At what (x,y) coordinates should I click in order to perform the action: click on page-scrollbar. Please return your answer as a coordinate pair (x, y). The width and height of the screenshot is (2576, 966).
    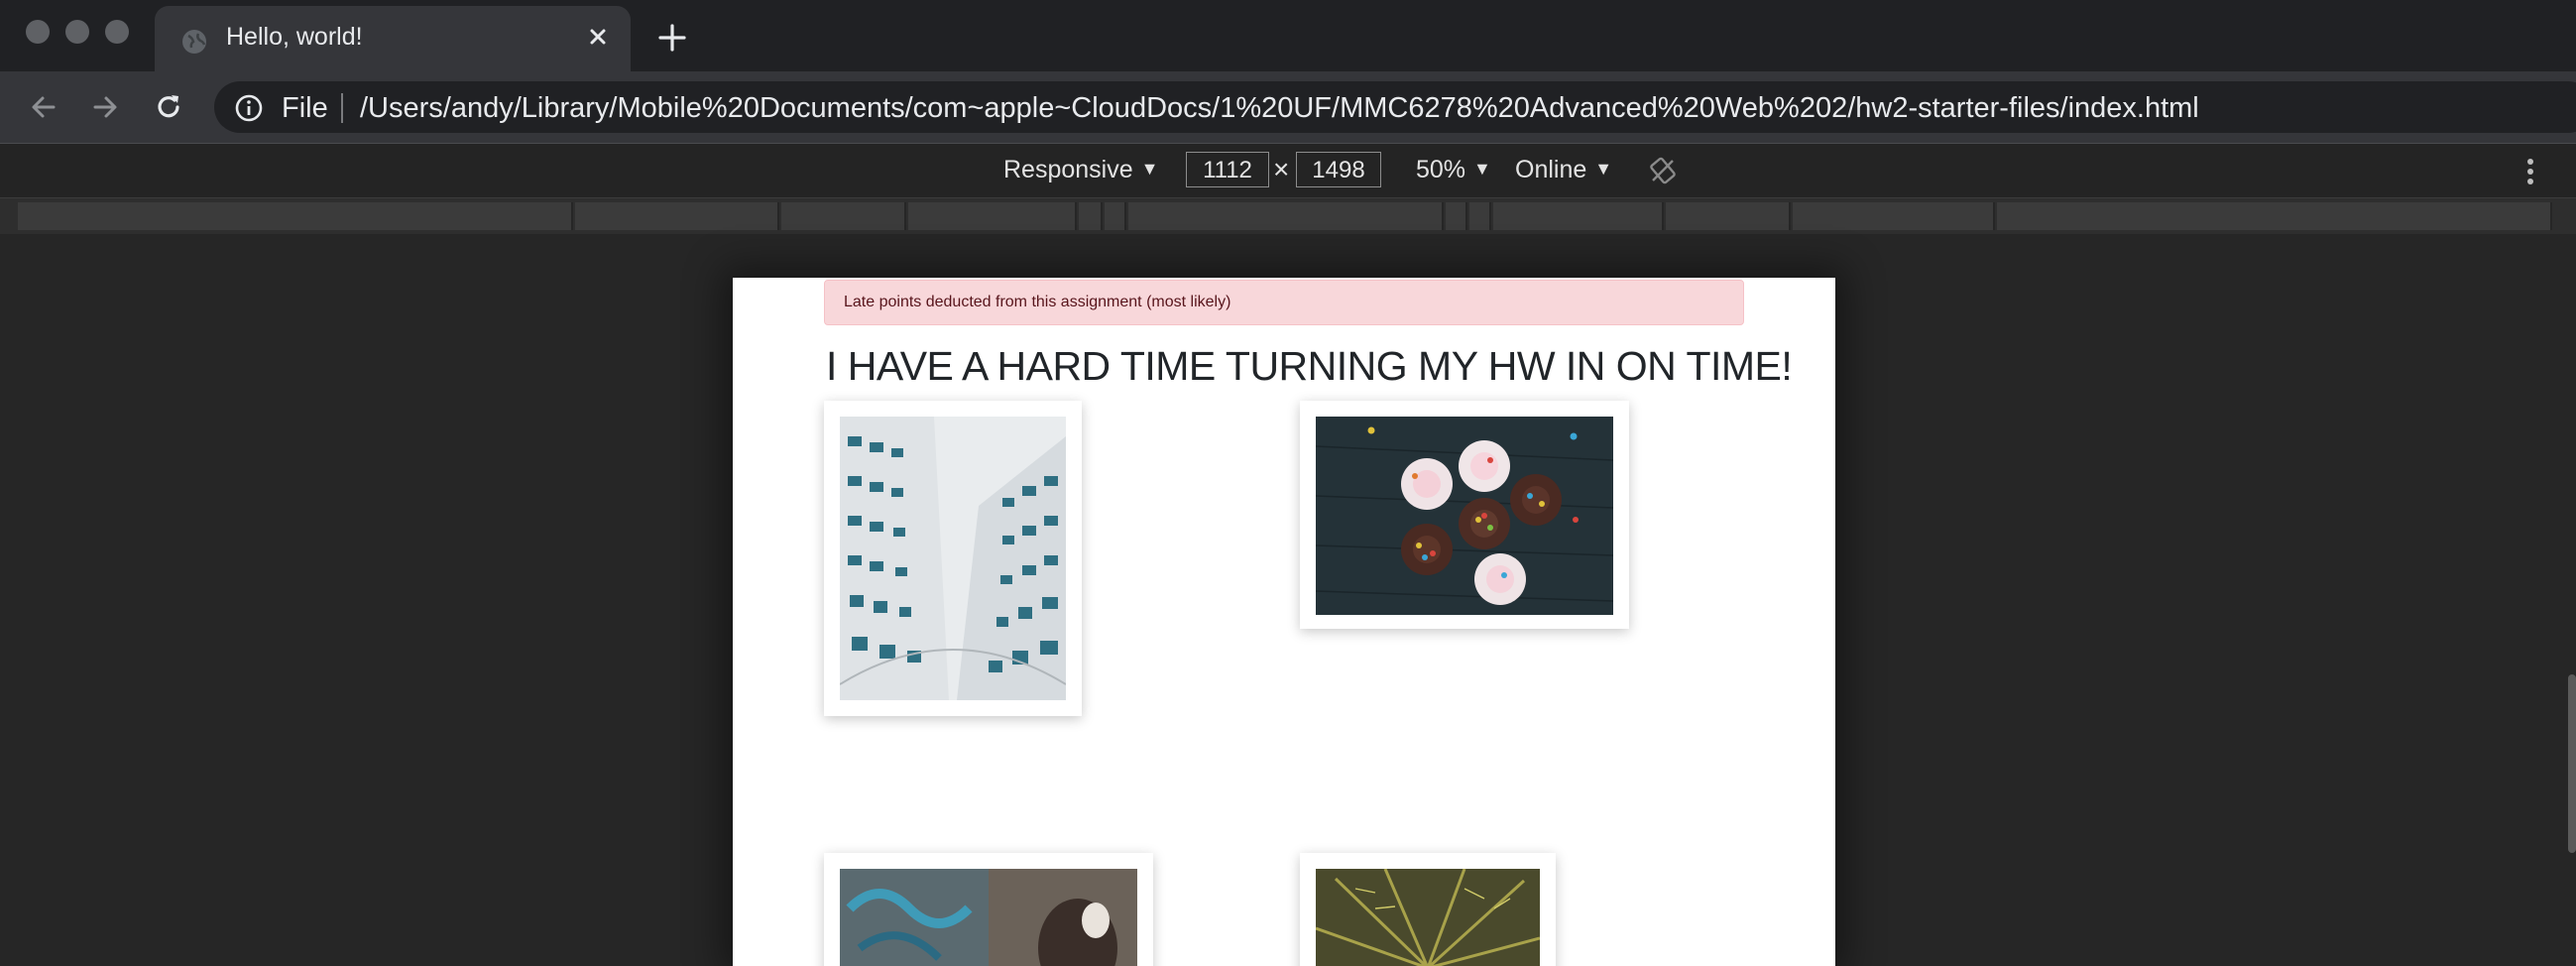
    Looking at the image, I should click on (2572, 763).